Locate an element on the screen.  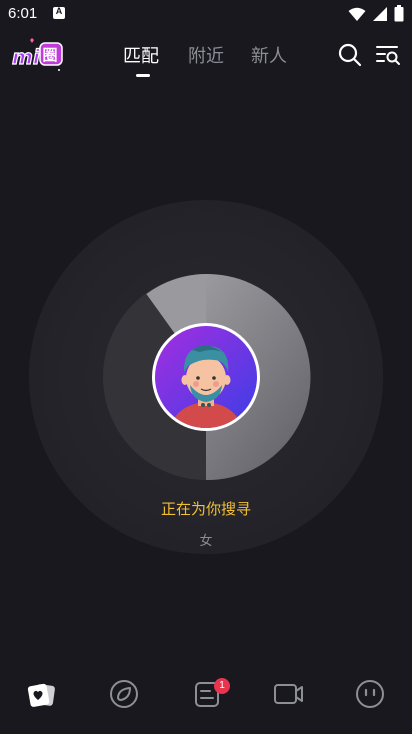
searching-status: 正在为你搜寻 is located at coordinates (205, 509).